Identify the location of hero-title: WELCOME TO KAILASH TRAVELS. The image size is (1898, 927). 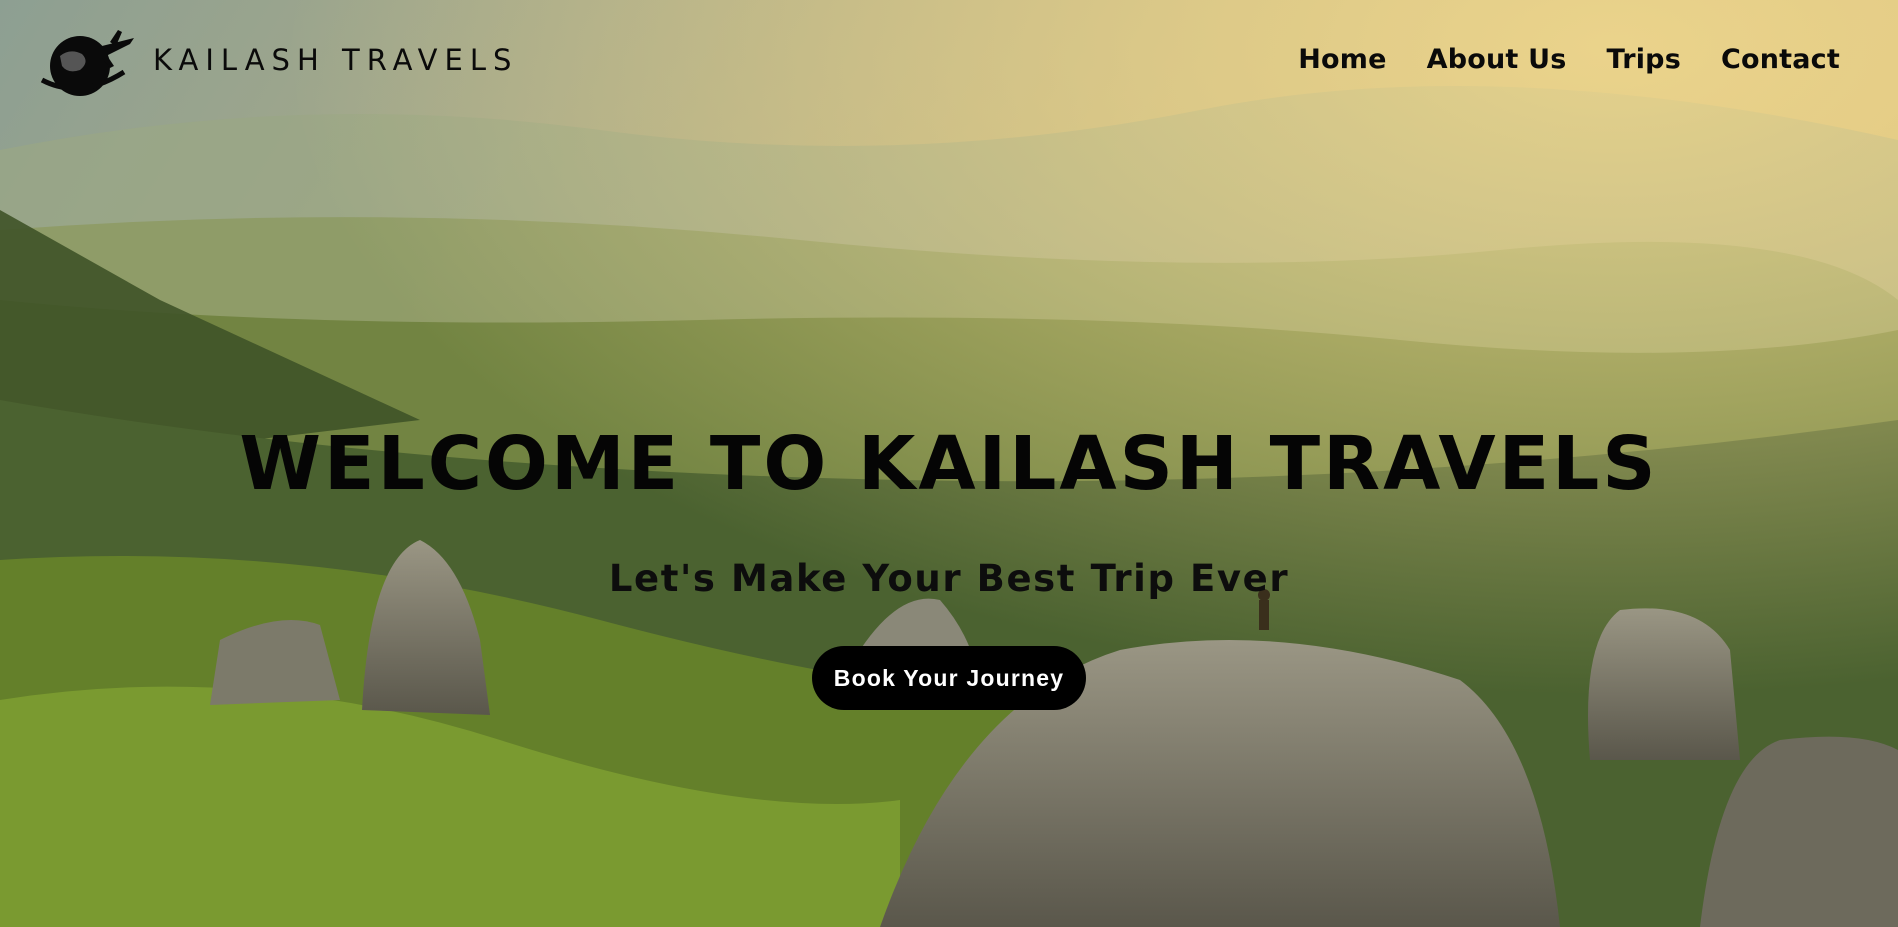
(949, 464).